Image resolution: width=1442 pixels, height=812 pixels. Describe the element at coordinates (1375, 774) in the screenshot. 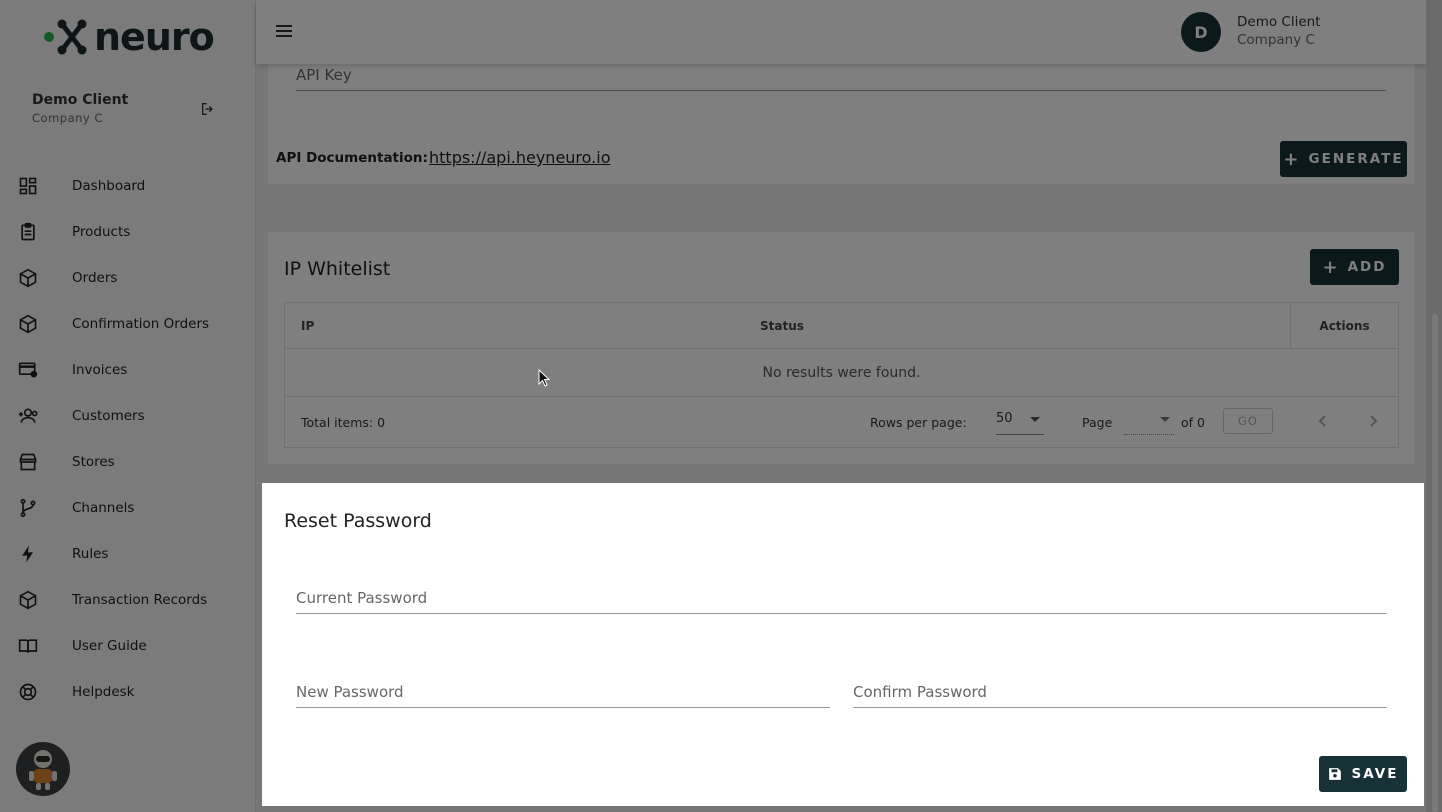

I see `save-label: SAVE` at that location.